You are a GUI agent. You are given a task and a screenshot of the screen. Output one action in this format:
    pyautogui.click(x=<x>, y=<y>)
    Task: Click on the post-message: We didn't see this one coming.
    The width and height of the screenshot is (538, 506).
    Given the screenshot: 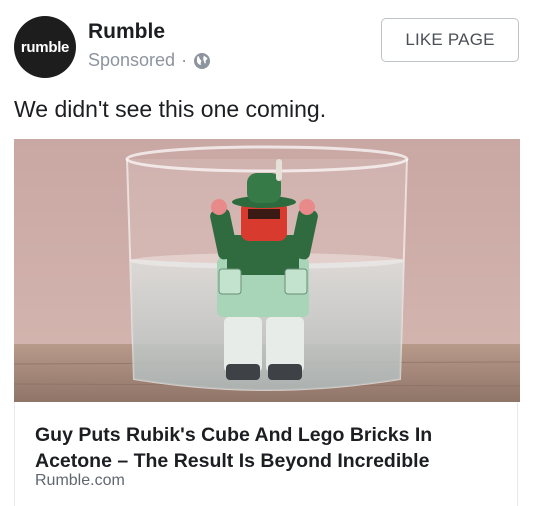 What is the action you would take?
    pyautogui.click(x=170, y=109)
    